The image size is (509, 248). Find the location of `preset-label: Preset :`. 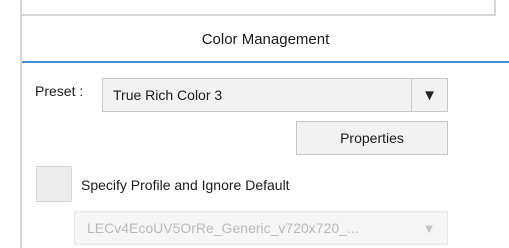

preset-label: Preset : is located at coordinates (59, 91).